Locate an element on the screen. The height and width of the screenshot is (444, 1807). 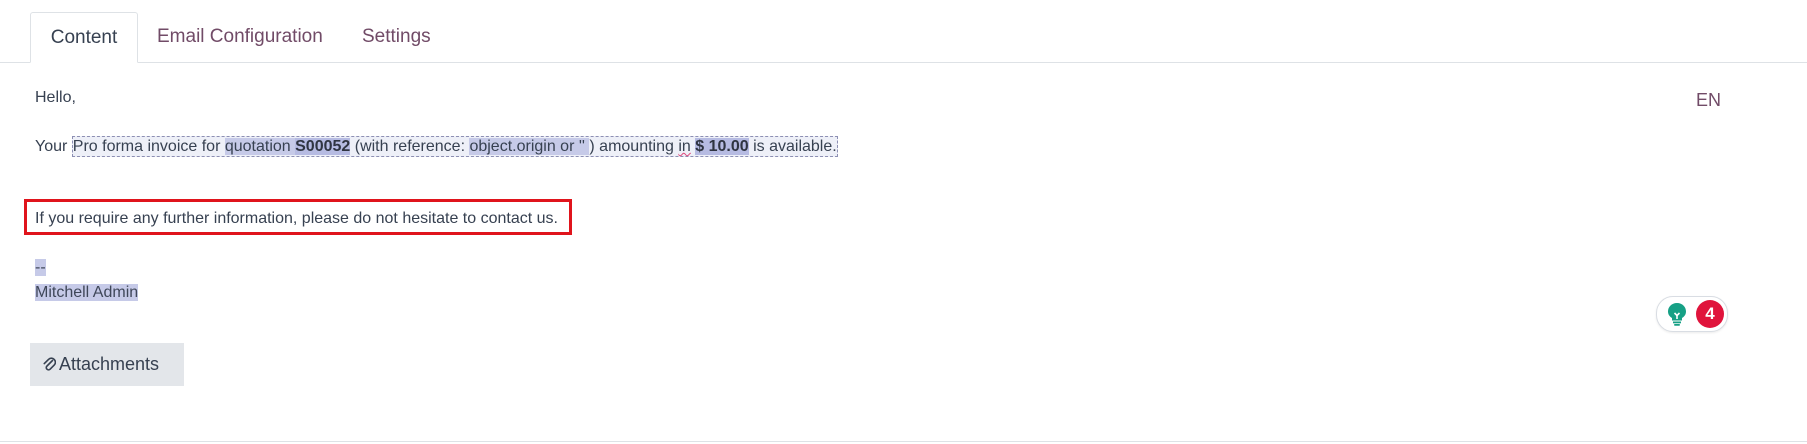
amounting-text: ) amounting is located at coordinates (634, 146).